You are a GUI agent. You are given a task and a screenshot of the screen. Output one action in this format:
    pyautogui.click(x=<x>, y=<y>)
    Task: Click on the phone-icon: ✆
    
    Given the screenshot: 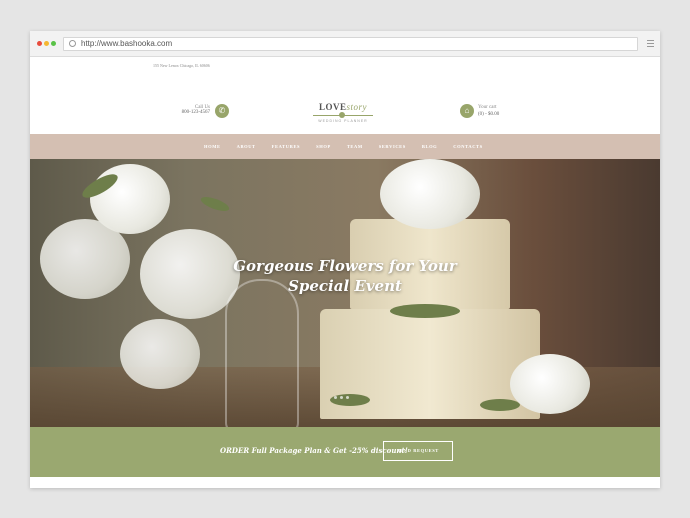 What is the action you would take?
    pyautogui.click(x=222, y=111)
    